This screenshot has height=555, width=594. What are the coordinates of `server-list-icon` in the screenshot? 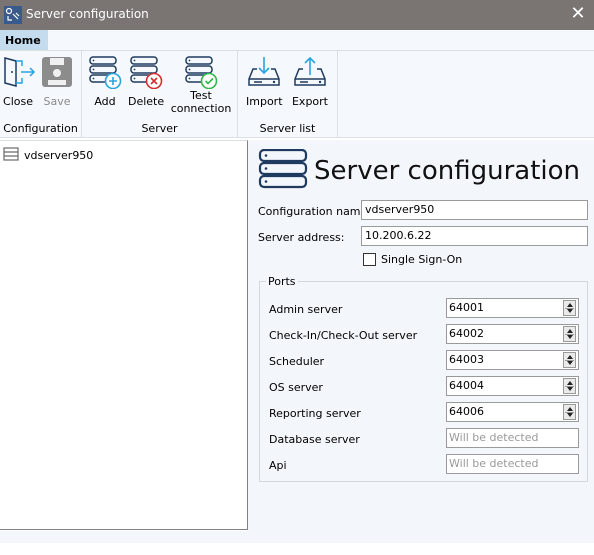 It's located at (13, 155).